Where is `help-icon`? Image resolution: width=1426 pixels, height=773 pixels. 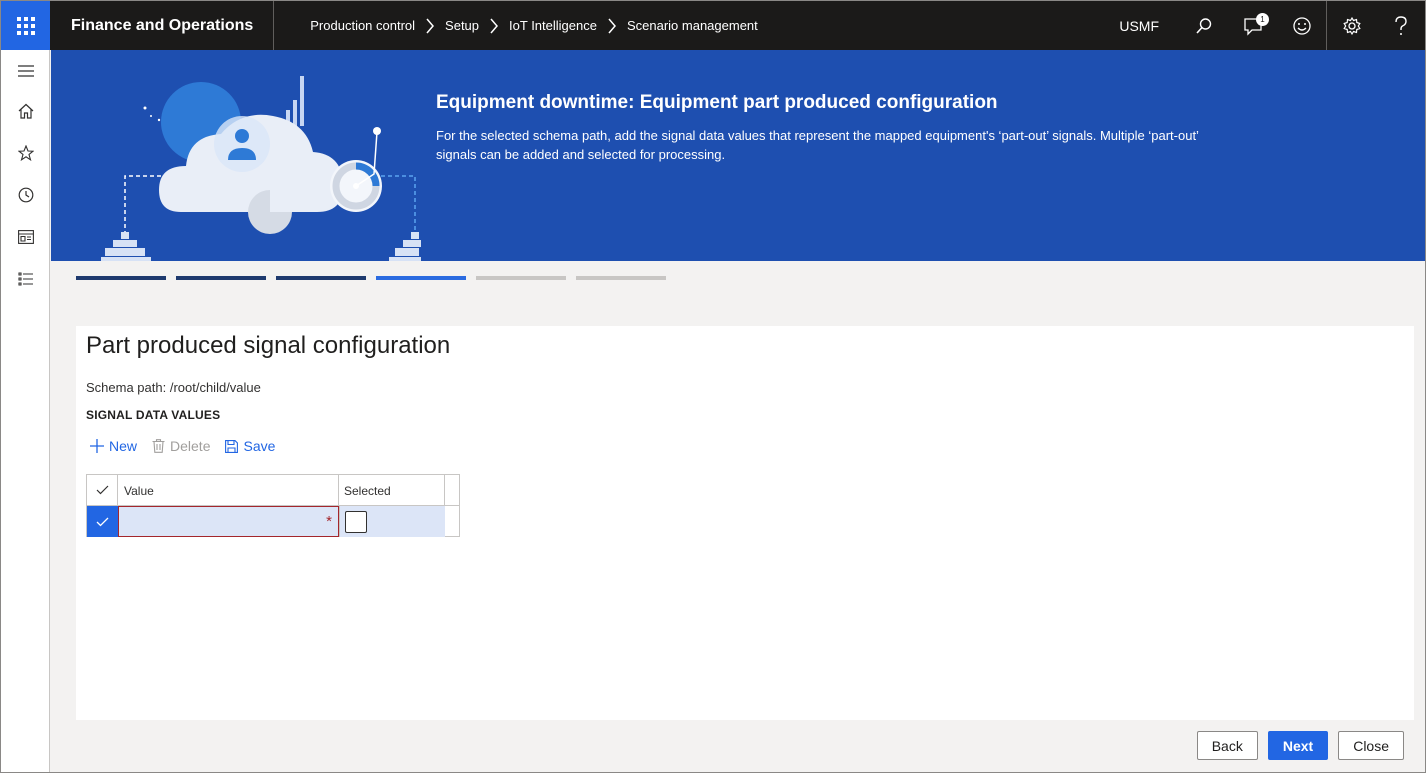 help-icon is located at coordinates (1400, 25).